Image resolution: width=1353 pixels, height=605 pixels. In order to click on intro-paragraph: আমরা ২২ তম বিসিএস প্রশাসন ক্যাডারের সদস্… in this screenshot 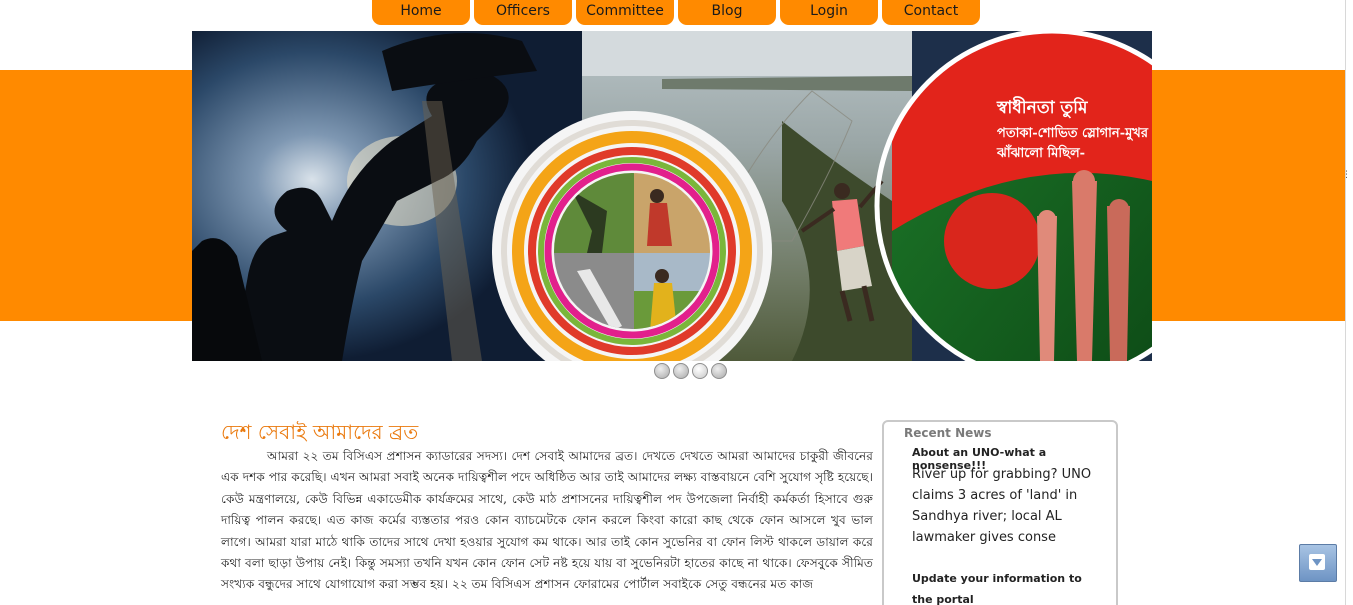, I will do `click(547, 520)`.